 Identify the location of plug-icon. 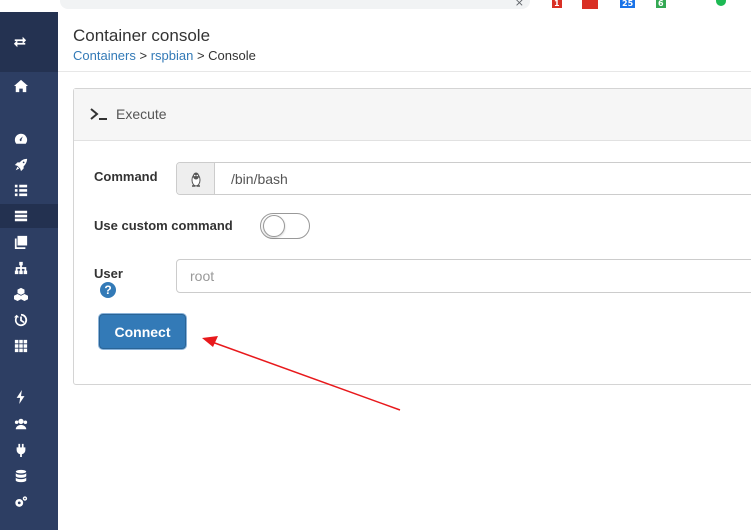
(21, 450).